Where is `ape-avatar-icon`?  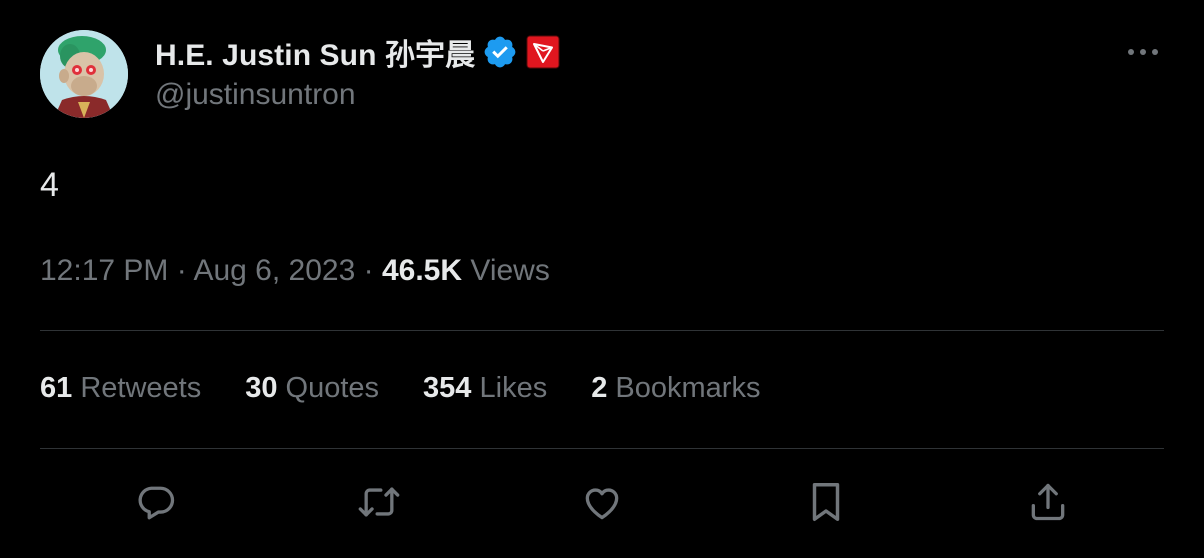
ape-avatar-icon is located at coordinates (84, 74).